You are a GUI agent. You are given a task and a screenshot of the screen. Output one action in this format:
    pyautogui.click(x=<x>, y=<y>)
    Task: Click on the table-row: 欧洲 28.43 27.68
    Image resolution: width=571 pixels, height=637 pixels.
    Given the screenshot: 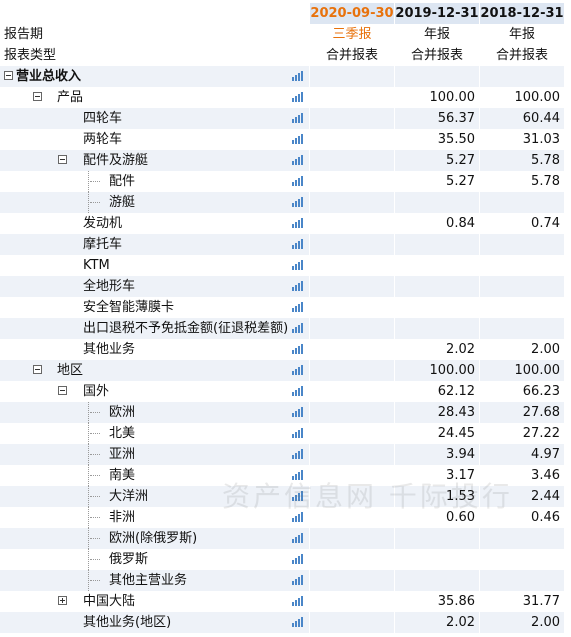 What is the action you would take?
    pyautogui.click(x=285, y=412)
    